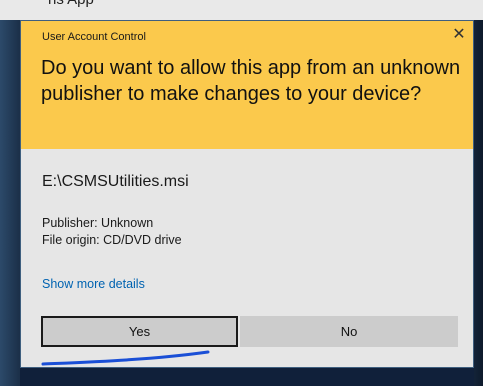  Describe the element at coordinates (71, 4) in the screenshot. I see `background-partial-text: ns App` at that location.